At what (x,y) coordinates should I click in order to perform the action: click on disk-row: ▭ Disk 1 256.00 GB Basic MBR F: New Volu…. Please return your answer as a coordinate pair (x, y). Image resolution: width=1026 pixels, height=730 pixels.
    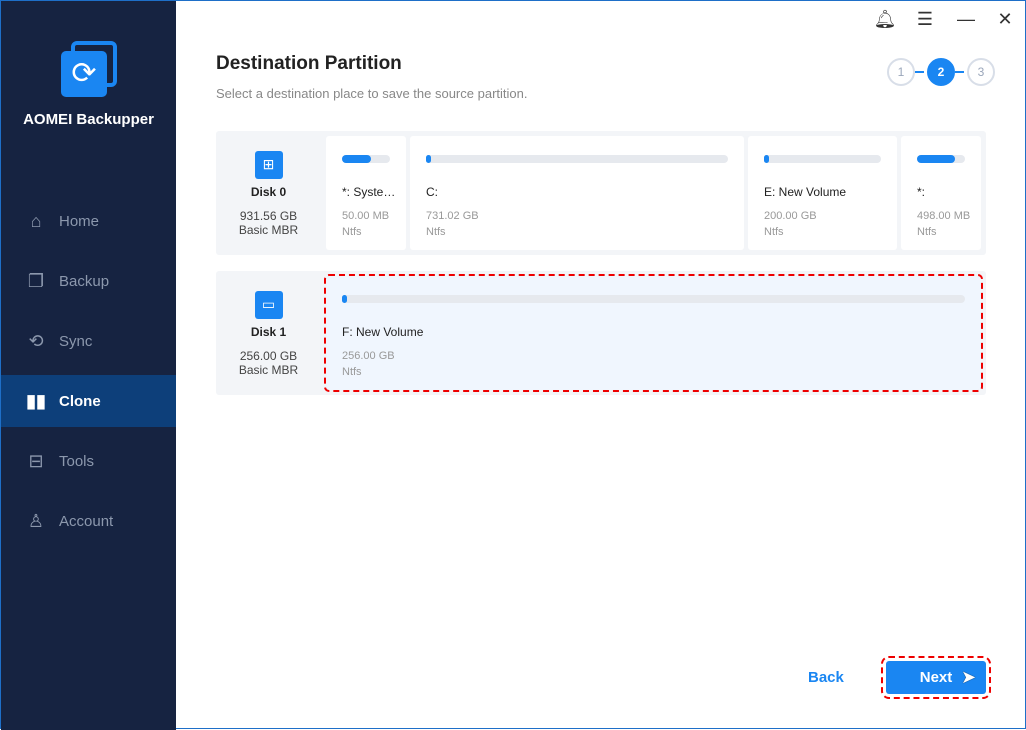
    Looking at the image, I should click on (601, 333).